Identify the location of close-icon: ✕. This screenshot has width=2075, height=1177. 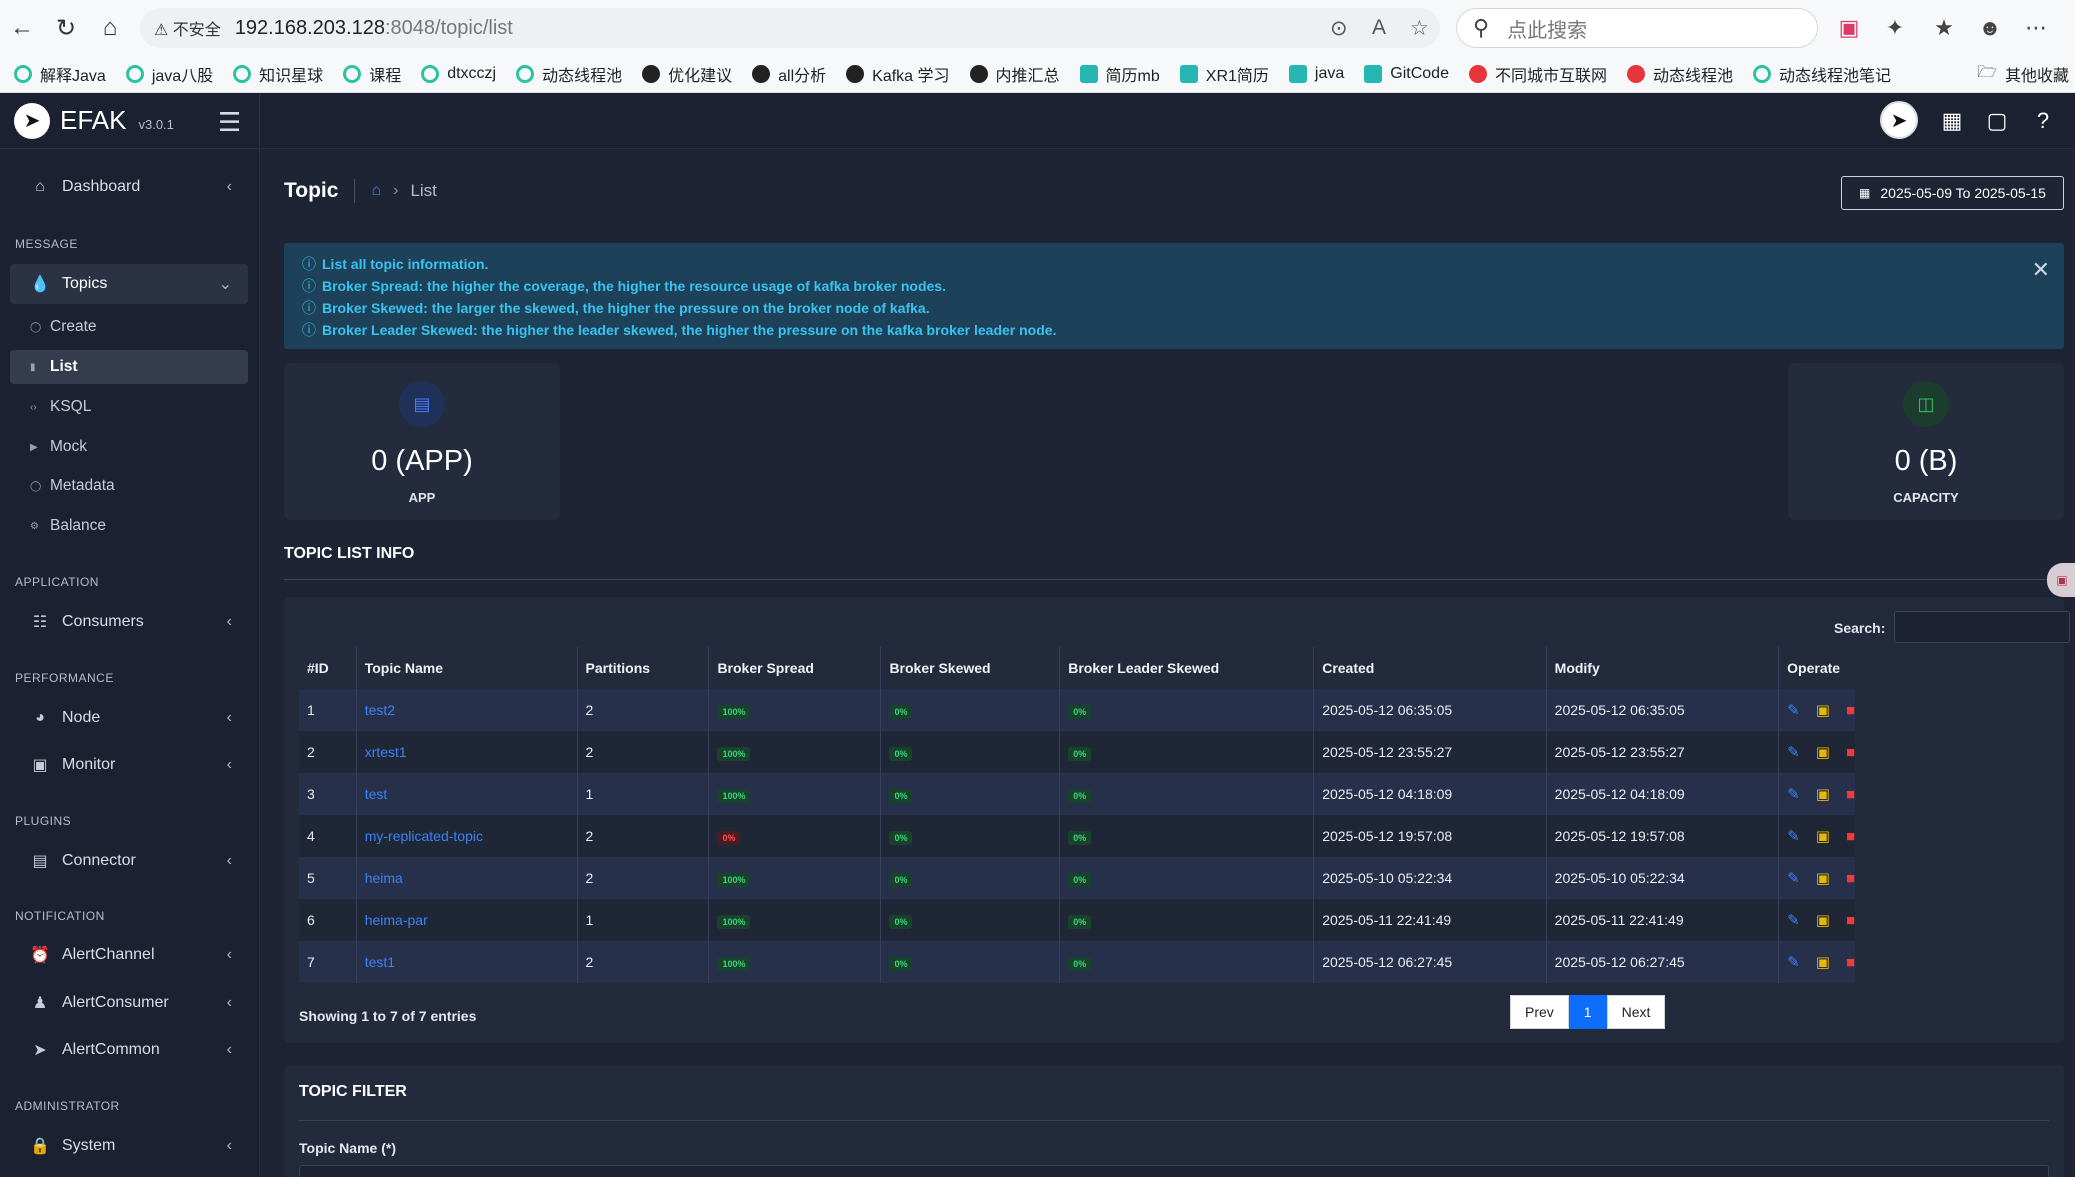
(2041, 270).